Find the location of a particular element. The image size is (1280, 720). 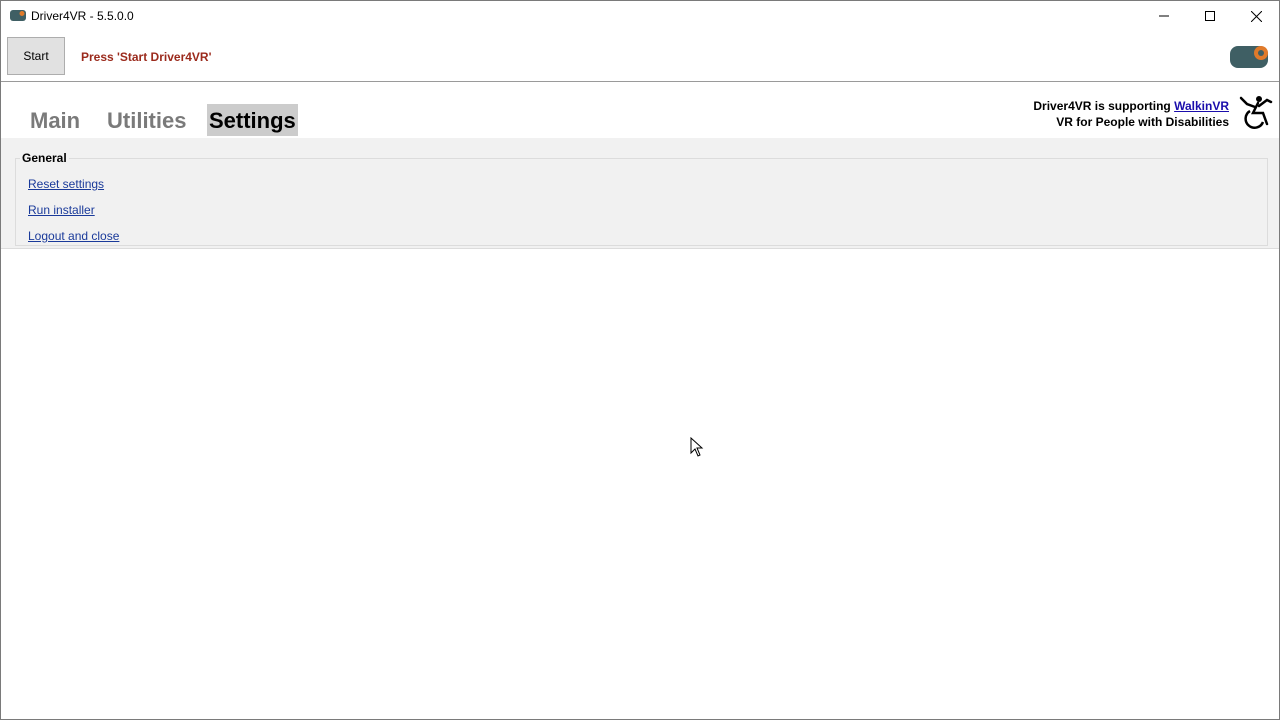

maximize-button is located at coordinates (1210, 16).